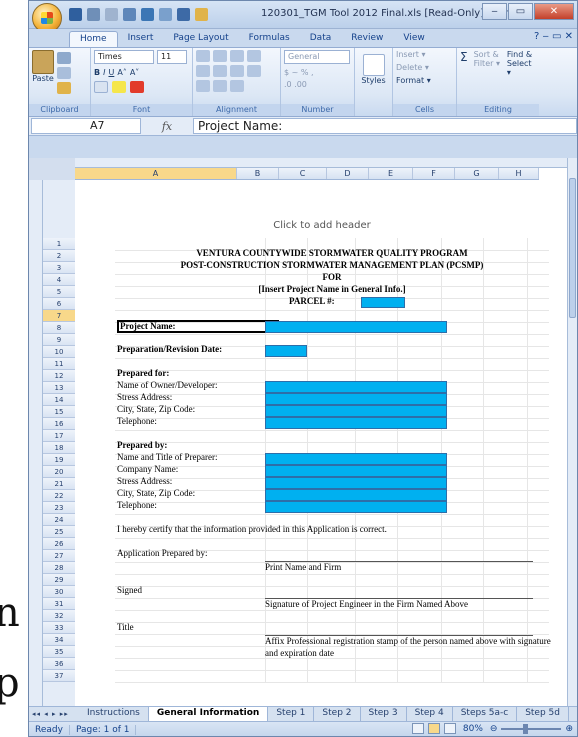  Describe the element at coordinates (59, 496) in the screenshot. I see `row-header: 22` at that location.